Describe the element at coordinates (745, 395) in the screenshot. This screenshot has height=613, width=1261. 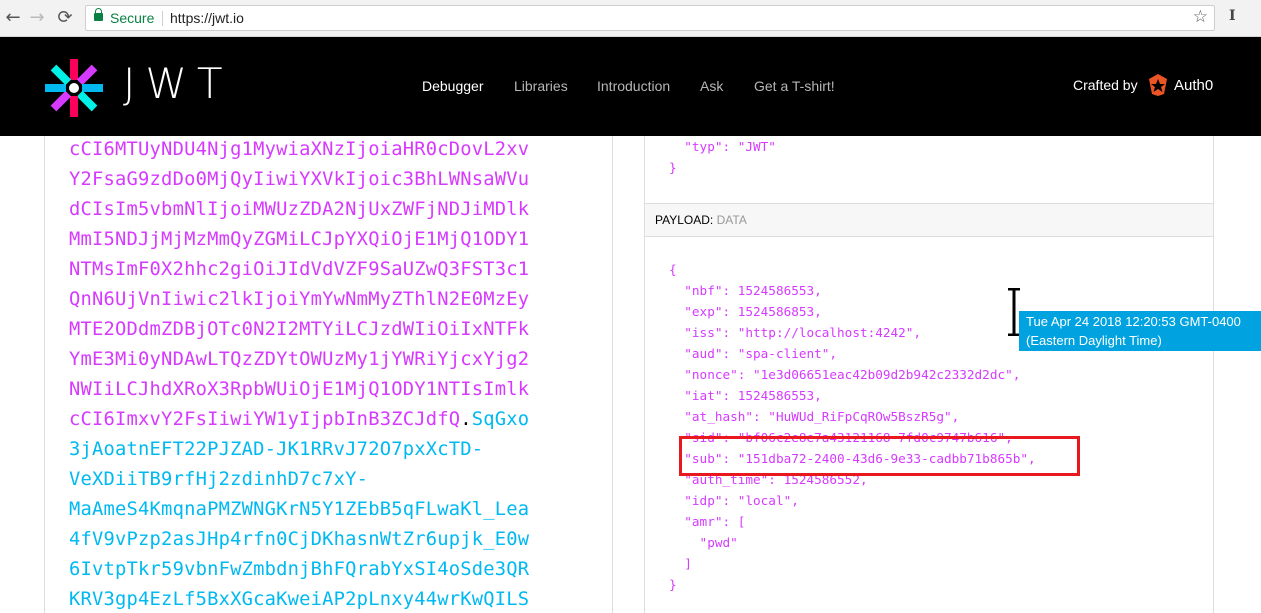
I see `payload-json-line: "iat": 1524586553,` at that location.